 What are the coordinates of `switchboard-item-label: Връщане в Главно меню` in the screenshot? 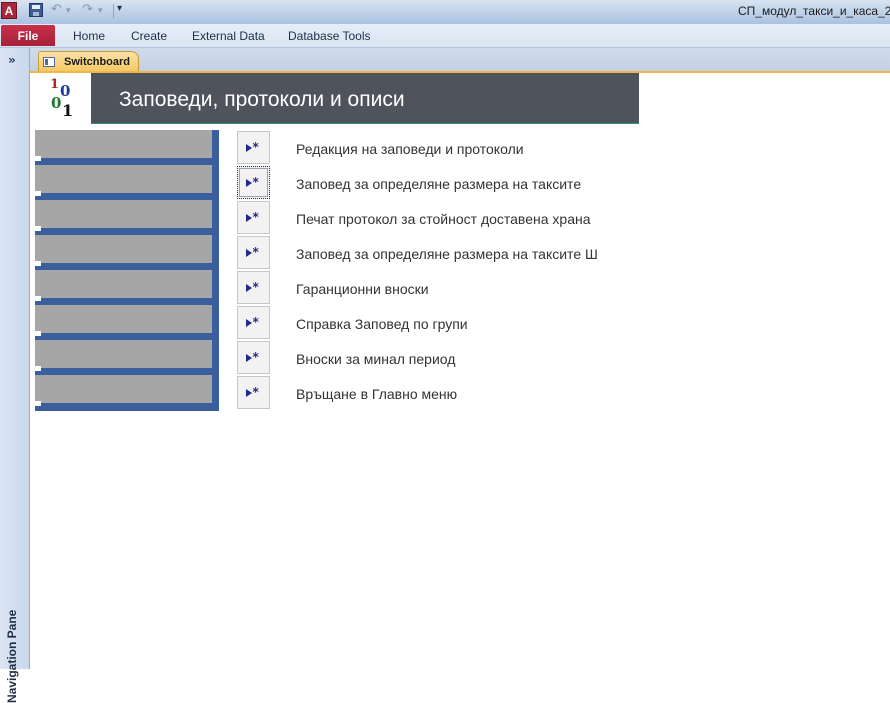 It's located at (376, 394).